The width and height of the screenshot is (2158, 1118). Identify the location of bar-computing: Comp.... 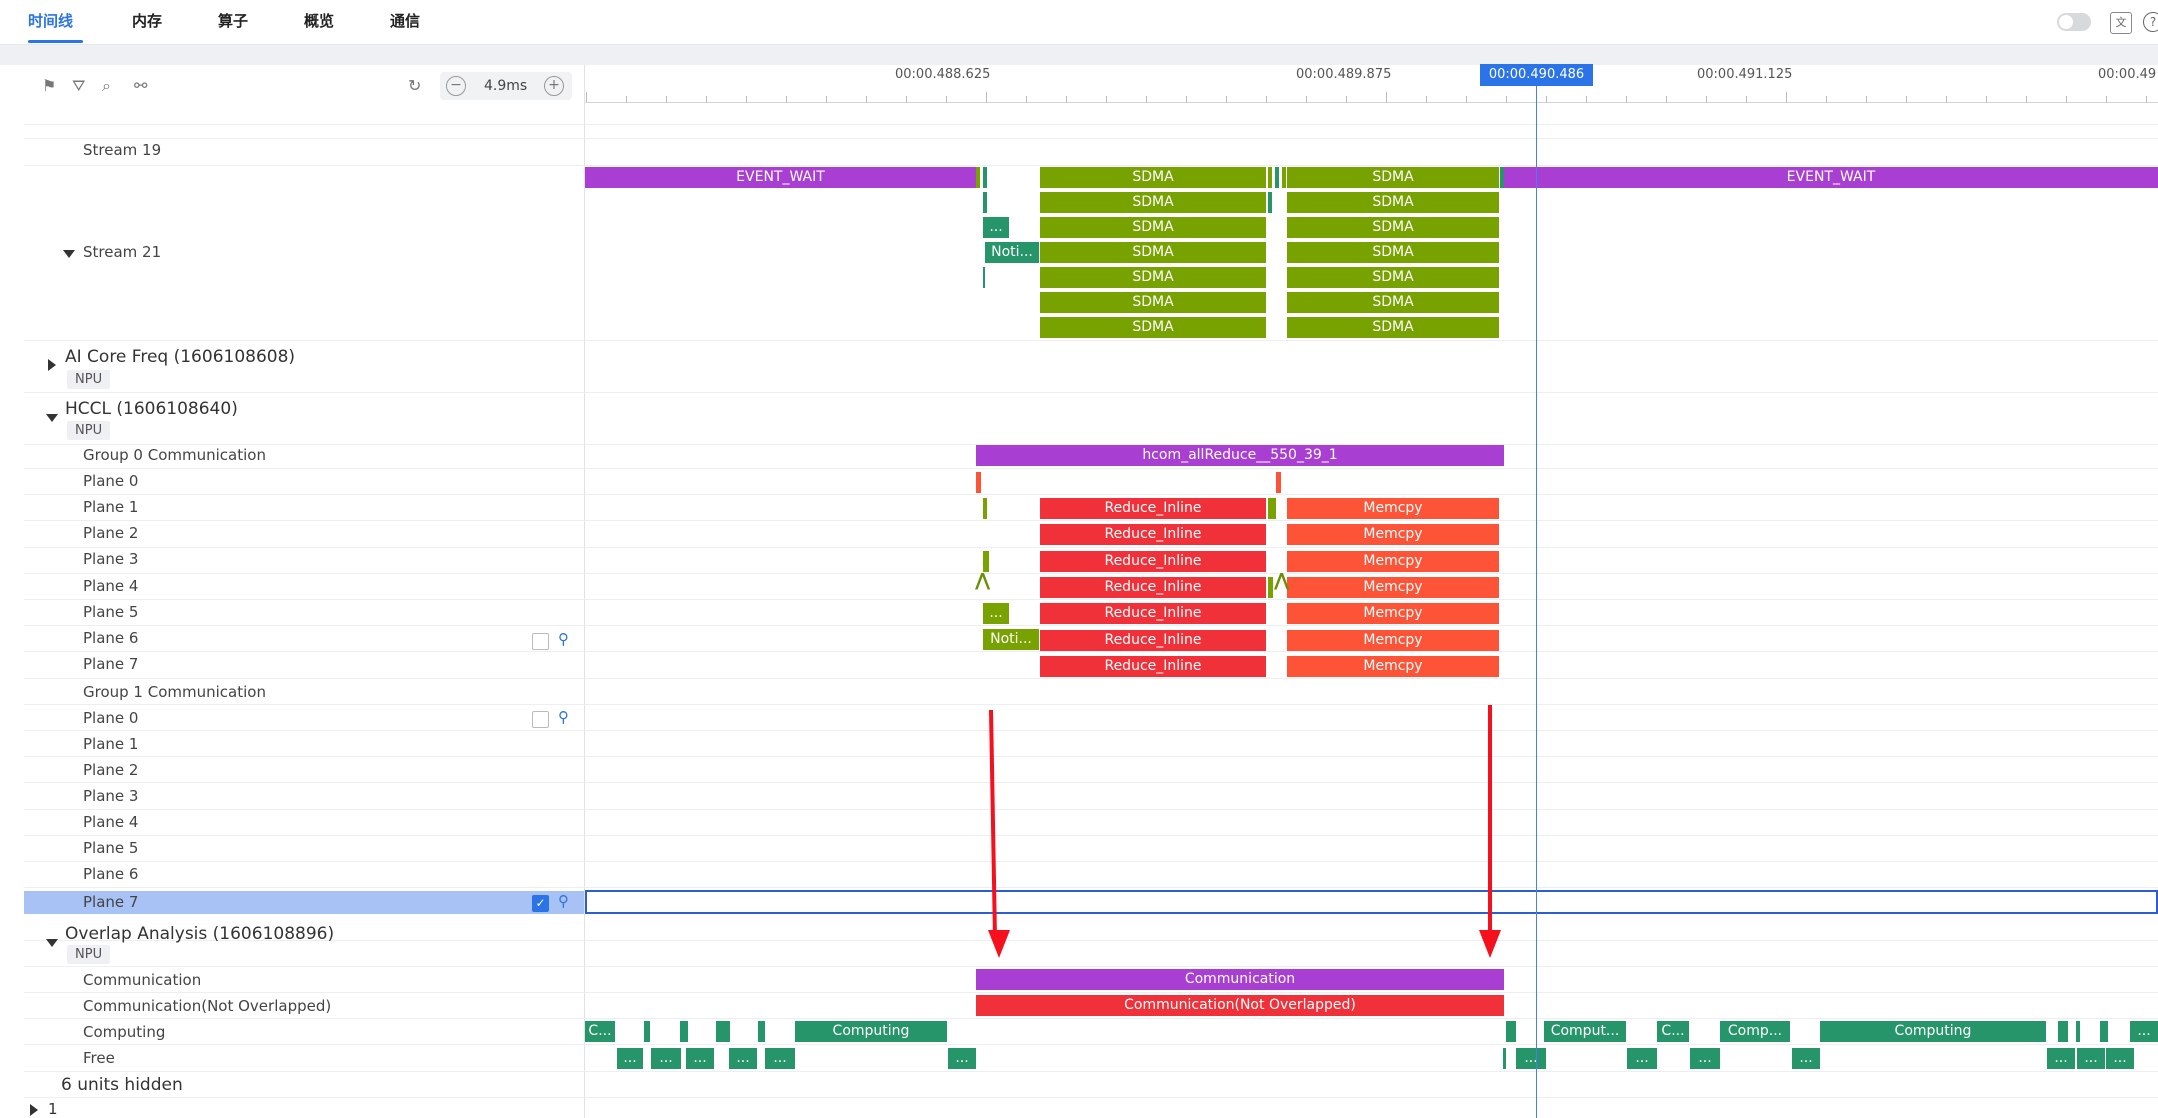
(1755, 1031).